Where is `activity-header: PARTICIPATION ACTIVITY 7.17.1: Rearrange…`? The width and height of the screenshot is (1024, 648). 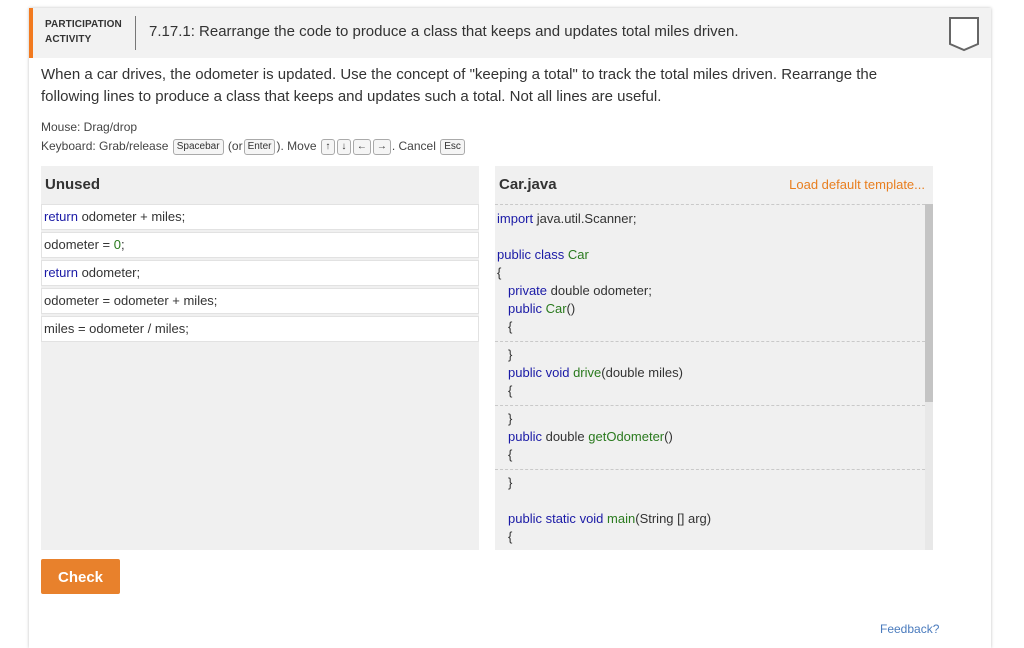 activity-header: PARTICIPATION ACTIVITY 7.17.1: Rearrange… is located at coordinates (510, 33).